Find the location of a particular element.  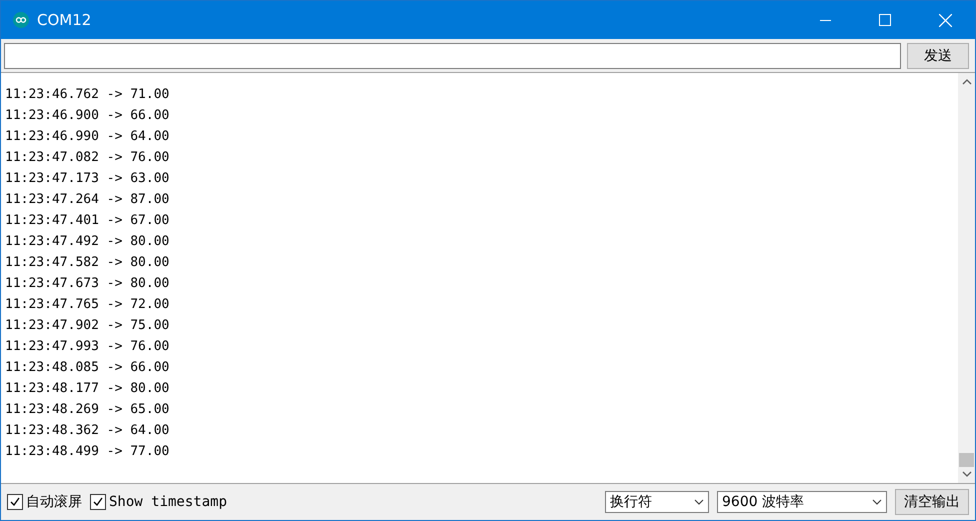

output-line: 11:23:48.177 -> 80.00 is located at coordinates (87, 389).